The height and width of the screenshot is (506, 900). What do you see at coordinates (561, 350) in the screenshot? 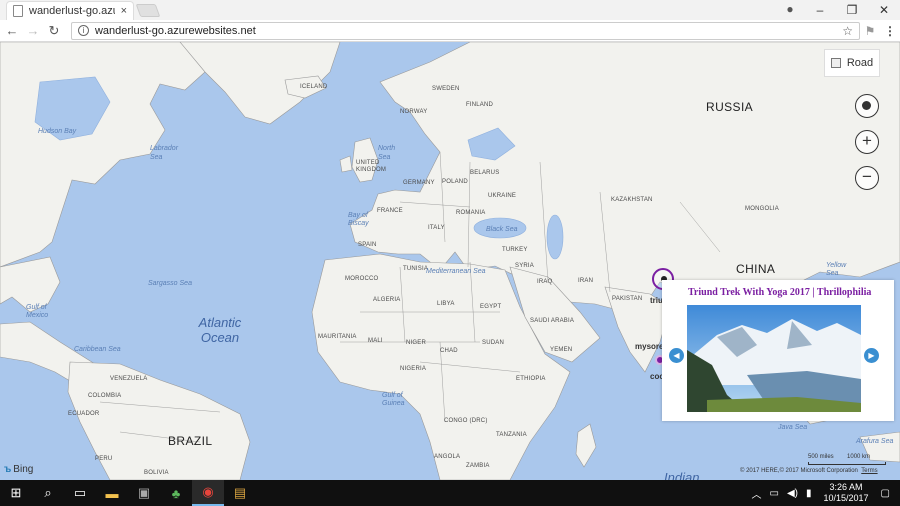
I see `label-yemen: YEMEN` at bounding box center [561, 350].